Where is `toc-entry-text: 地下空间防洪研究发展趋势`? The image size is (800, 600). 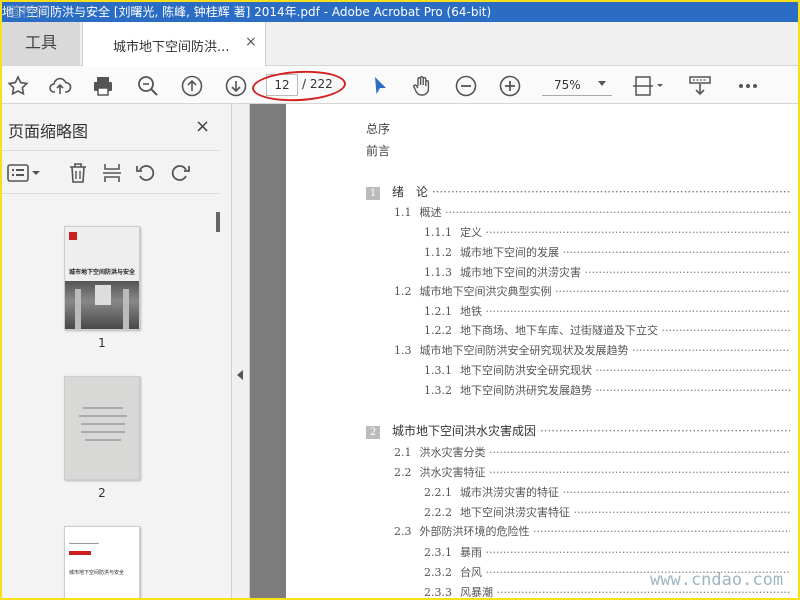
toc-entry-text: 地下空间防洪研究发展趋势 is located at coordinates (526, 390).